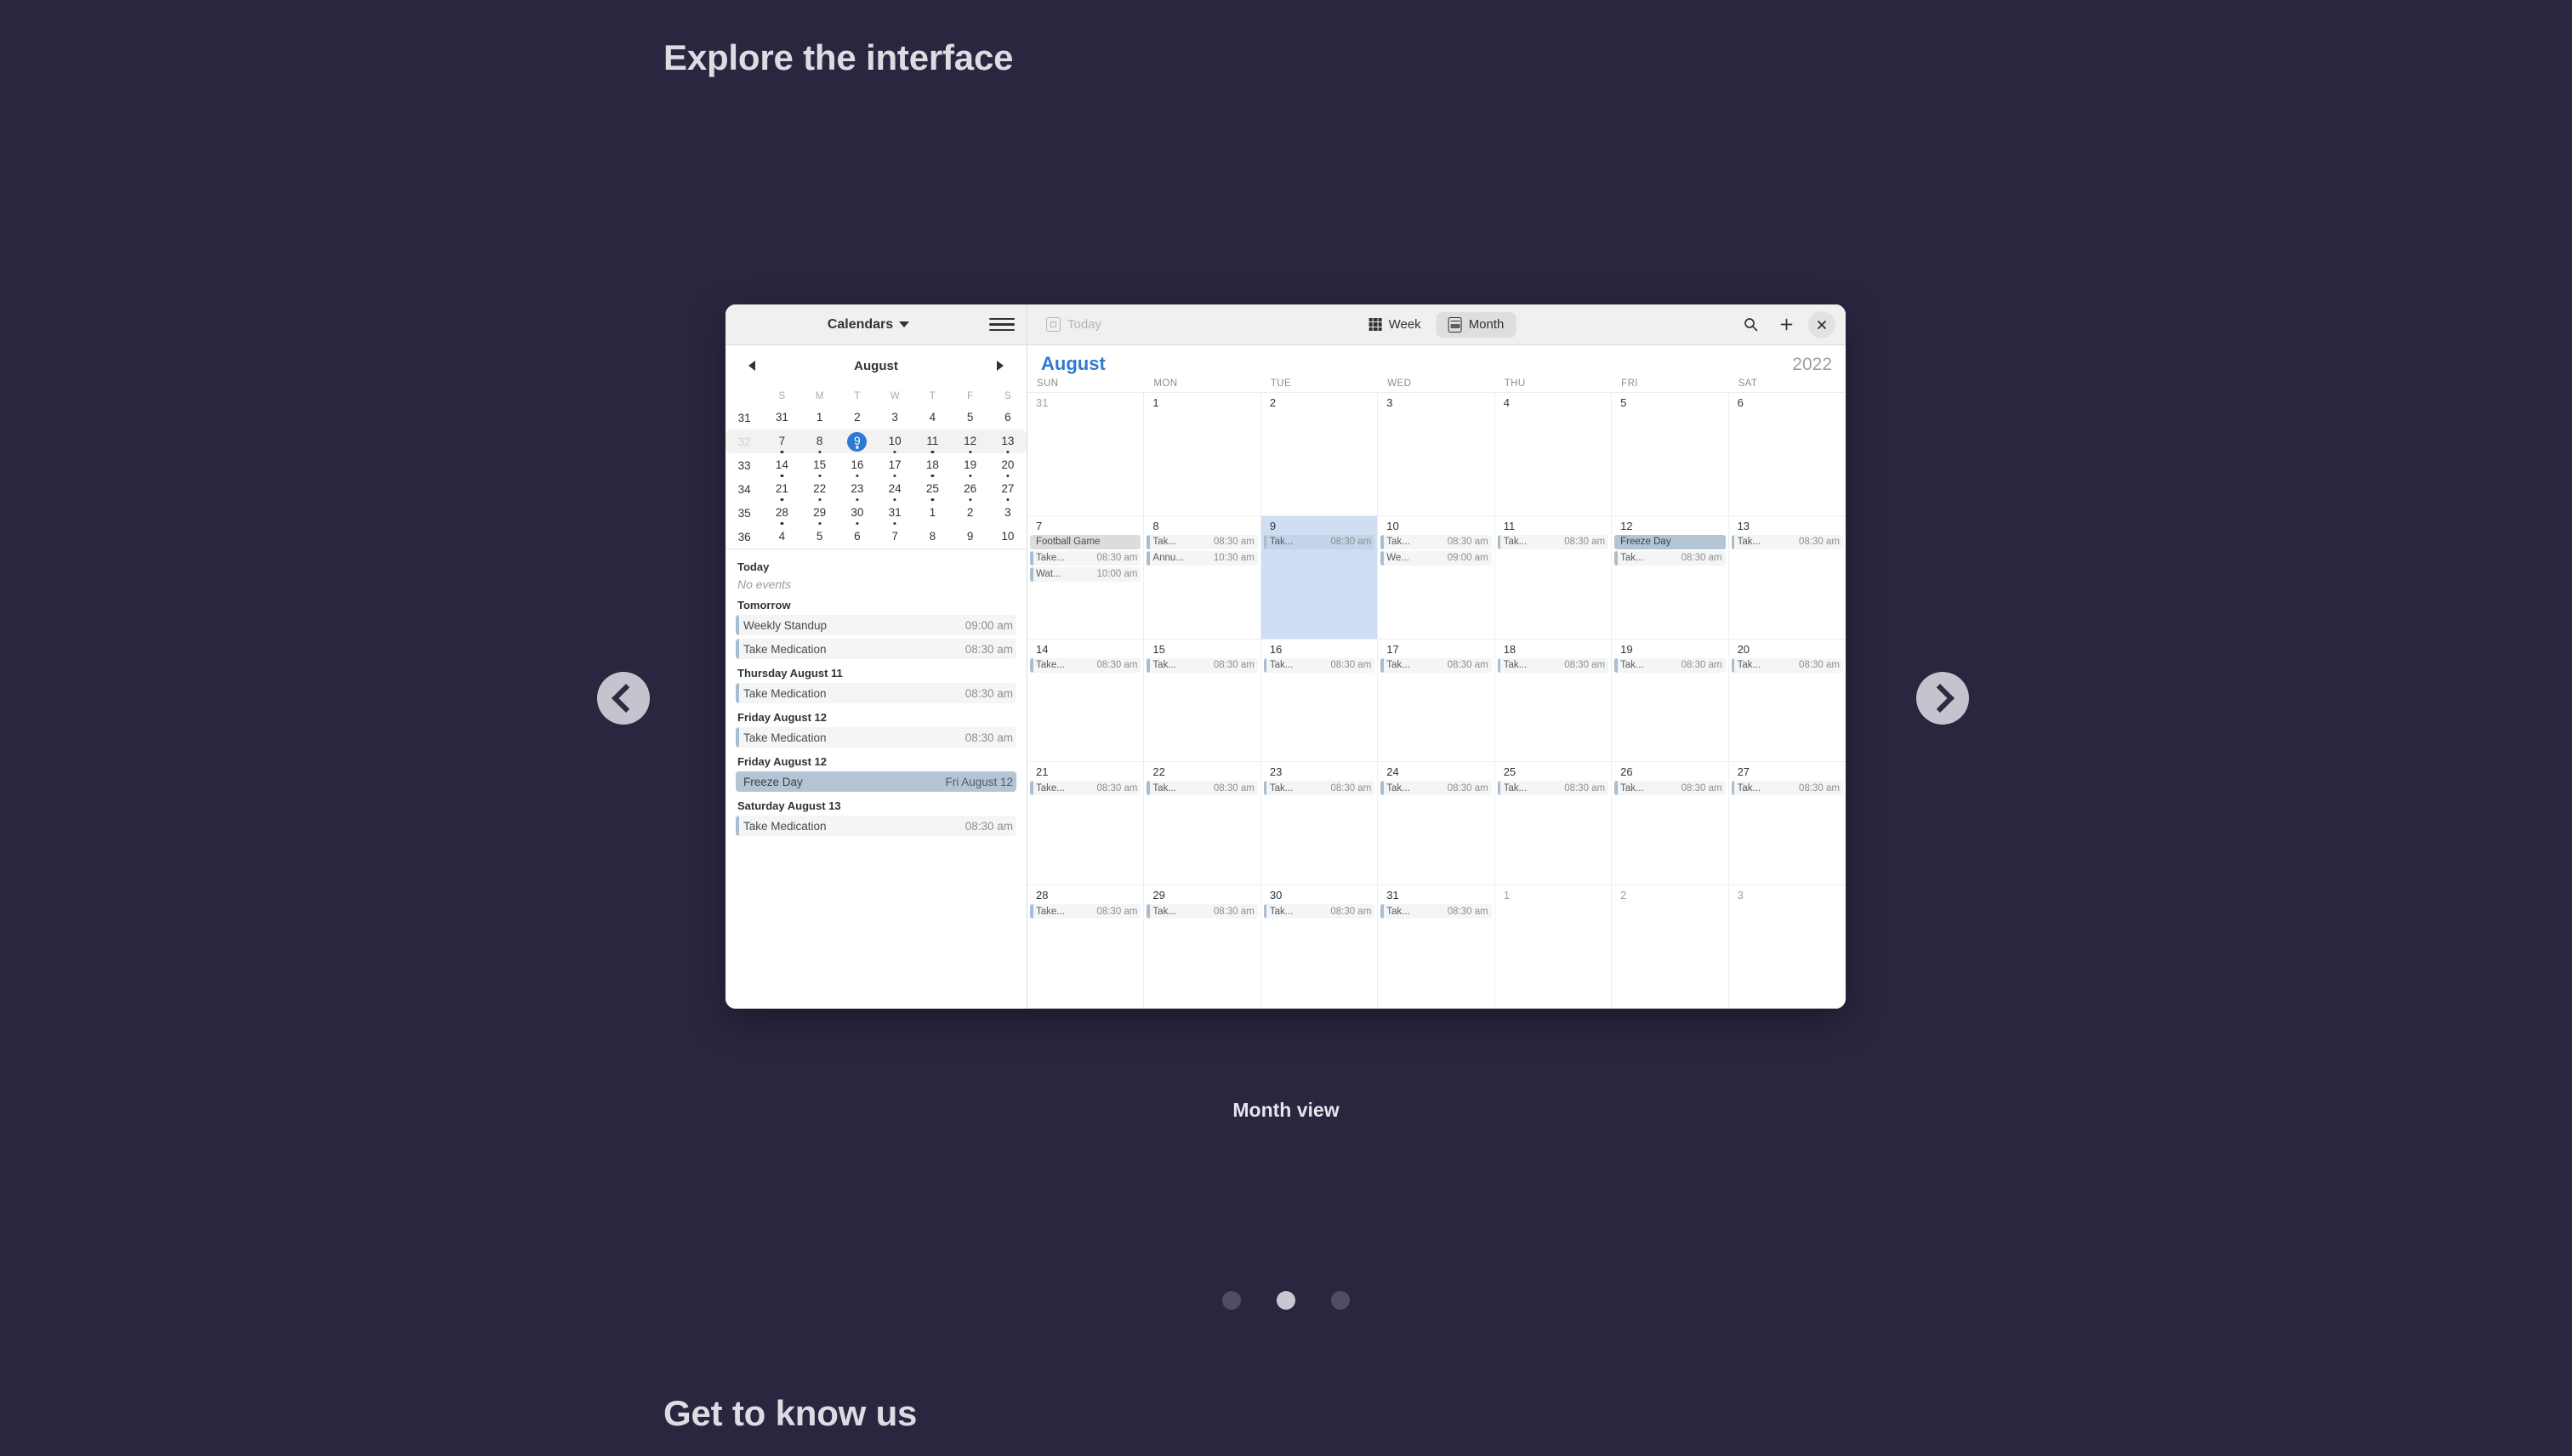  What do you see at coordinates (876, 625) in the screenshot?
I see `agenda-event-row: Weekly Standup 09:00 am` at bounding box center [876, 625].